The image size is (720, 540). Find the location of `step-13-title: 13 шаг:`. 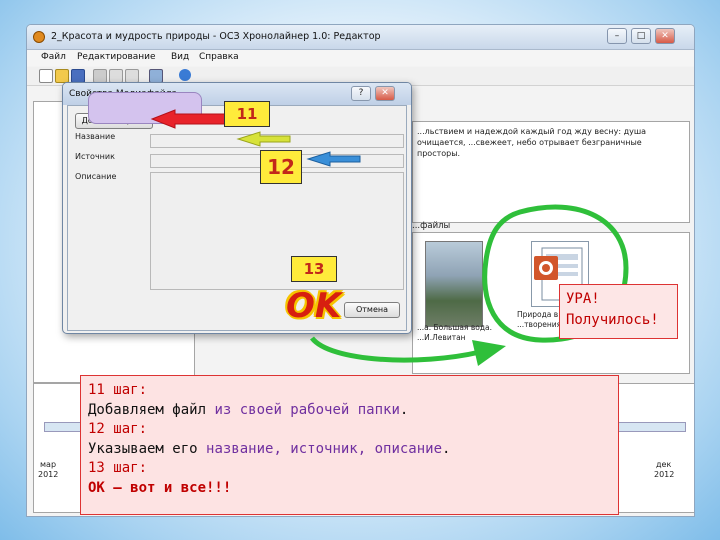

step-13-title: 13 шаг: is located at coordinates (118, 468).